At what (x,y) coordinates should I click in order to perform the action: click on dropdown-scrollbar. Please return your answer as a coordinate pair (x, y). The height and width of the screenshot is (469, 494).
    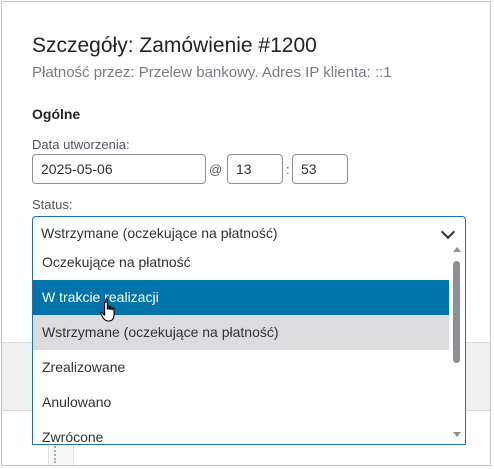
    Looking at the image, I should click on (457, 344).